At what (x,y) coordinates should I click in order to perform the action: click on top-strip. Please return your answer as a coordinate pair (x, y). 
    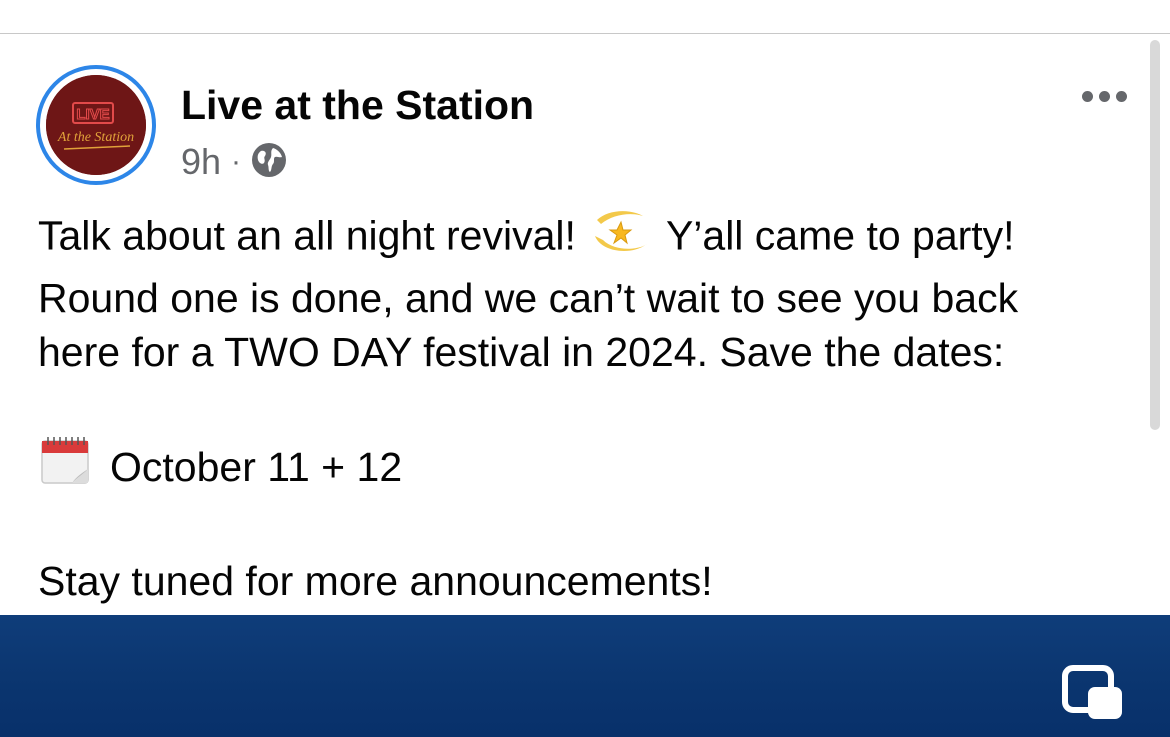
    Looking at the image, I should click on (585, 17).